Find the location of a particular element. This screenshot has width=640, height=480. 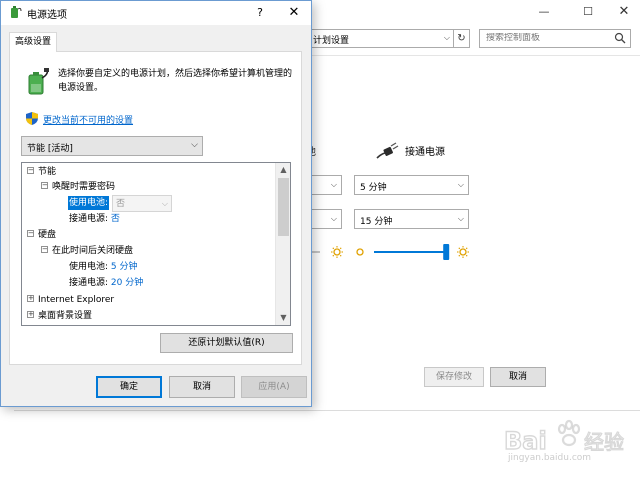

select-value: 15 分钟 is located at coordinates (376, 222).